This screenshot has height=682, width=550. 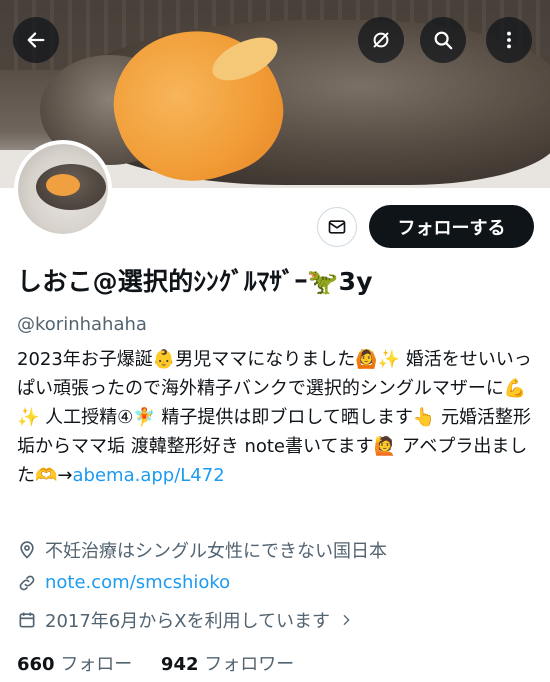 I want to click on mute-button, so click(x=381, y=40).